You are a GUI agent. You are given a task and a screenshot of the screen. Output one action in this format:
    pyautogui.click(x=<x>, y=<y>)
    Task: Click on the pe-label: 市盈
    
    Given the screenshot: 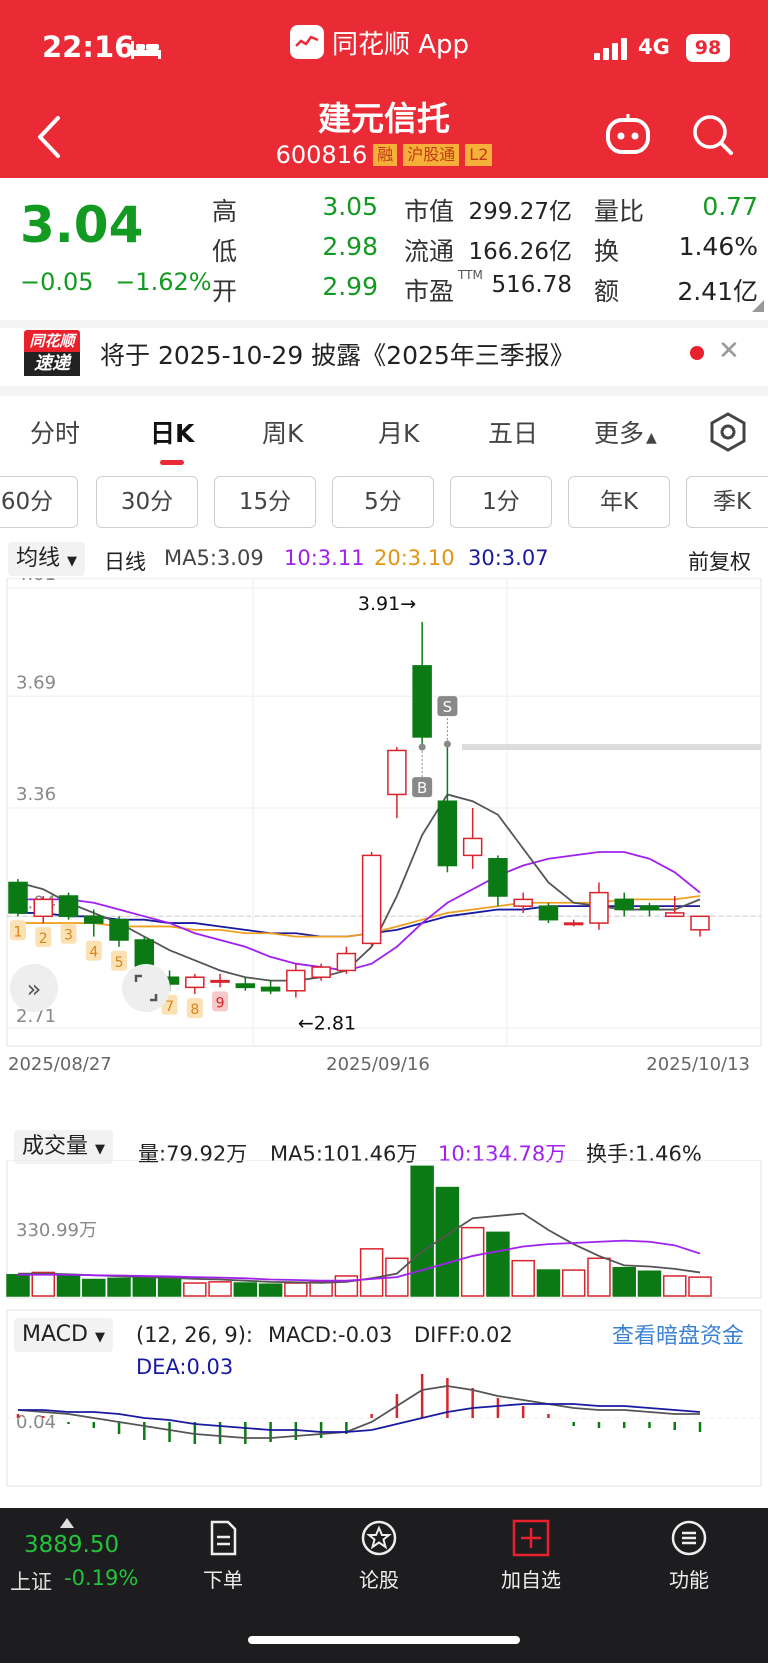 What is the action you would take?
    pyautogui.click(x=429, y=291)
    